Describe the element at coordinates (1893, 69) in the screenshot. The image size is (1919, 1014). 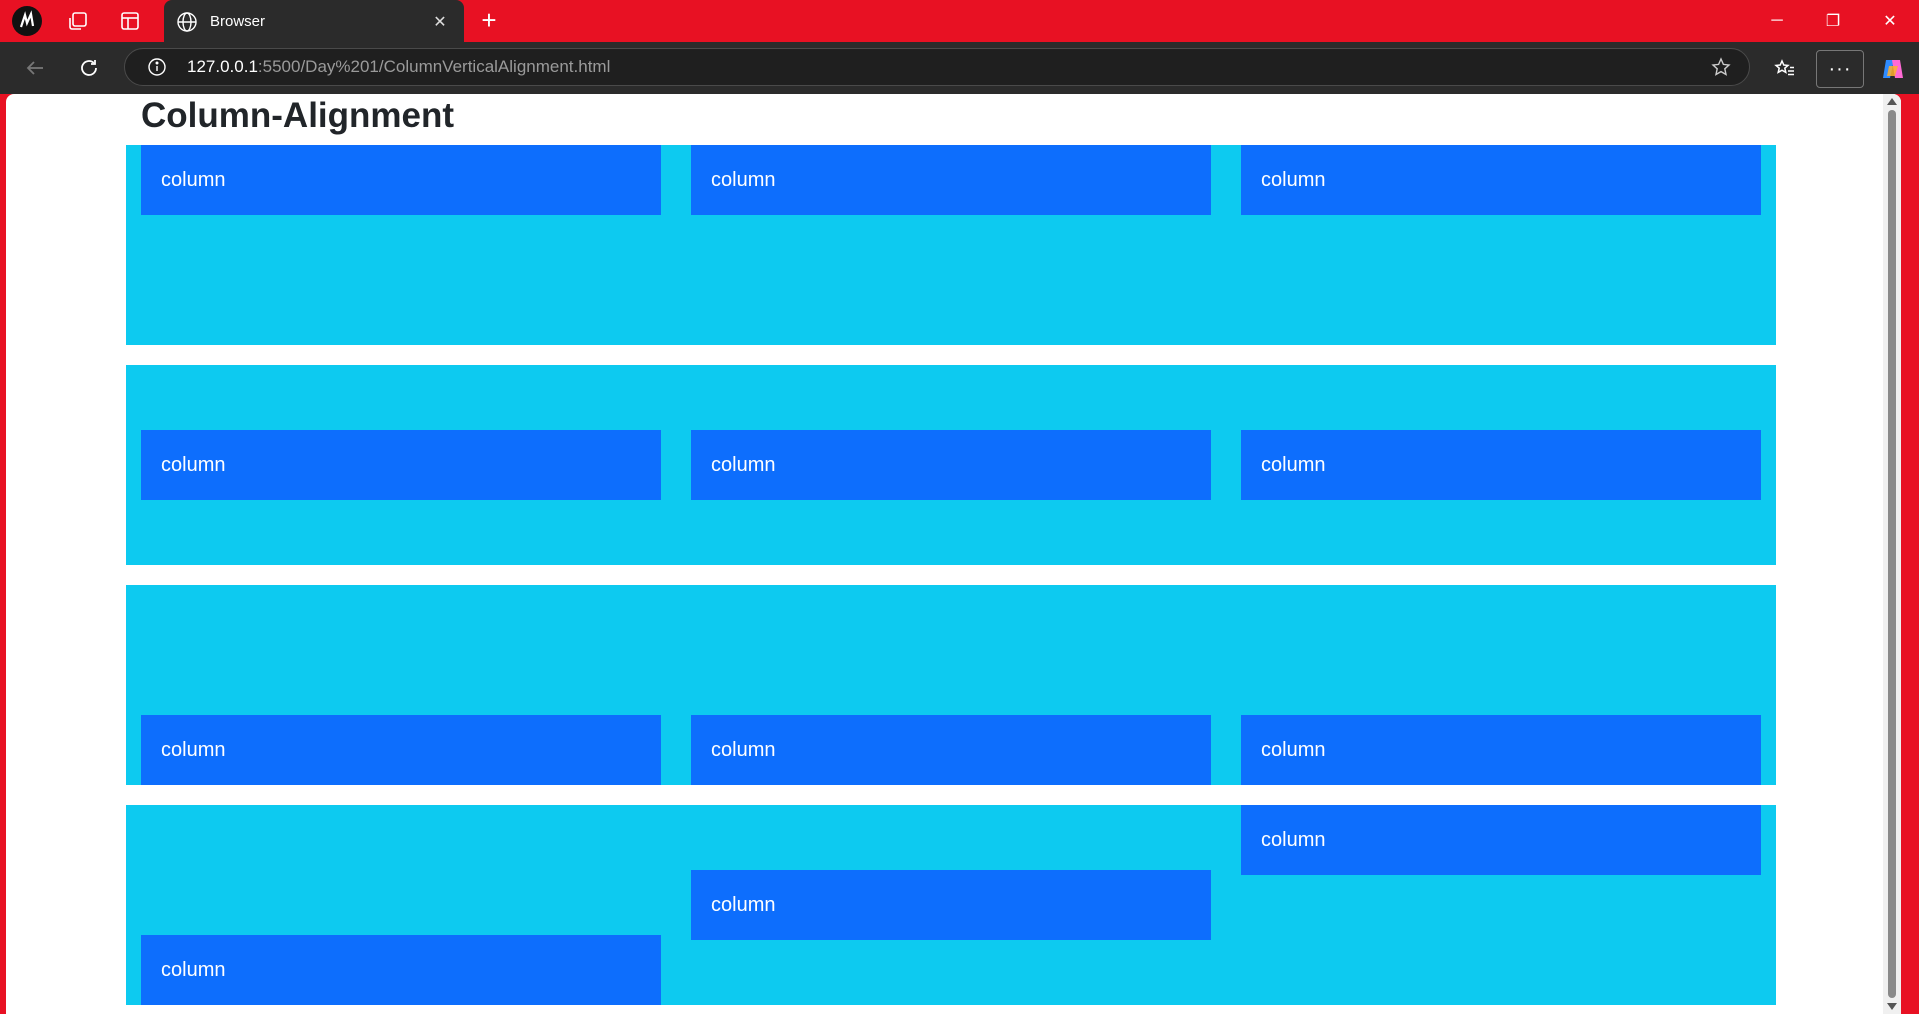
I see `copilot-icon` at that location.